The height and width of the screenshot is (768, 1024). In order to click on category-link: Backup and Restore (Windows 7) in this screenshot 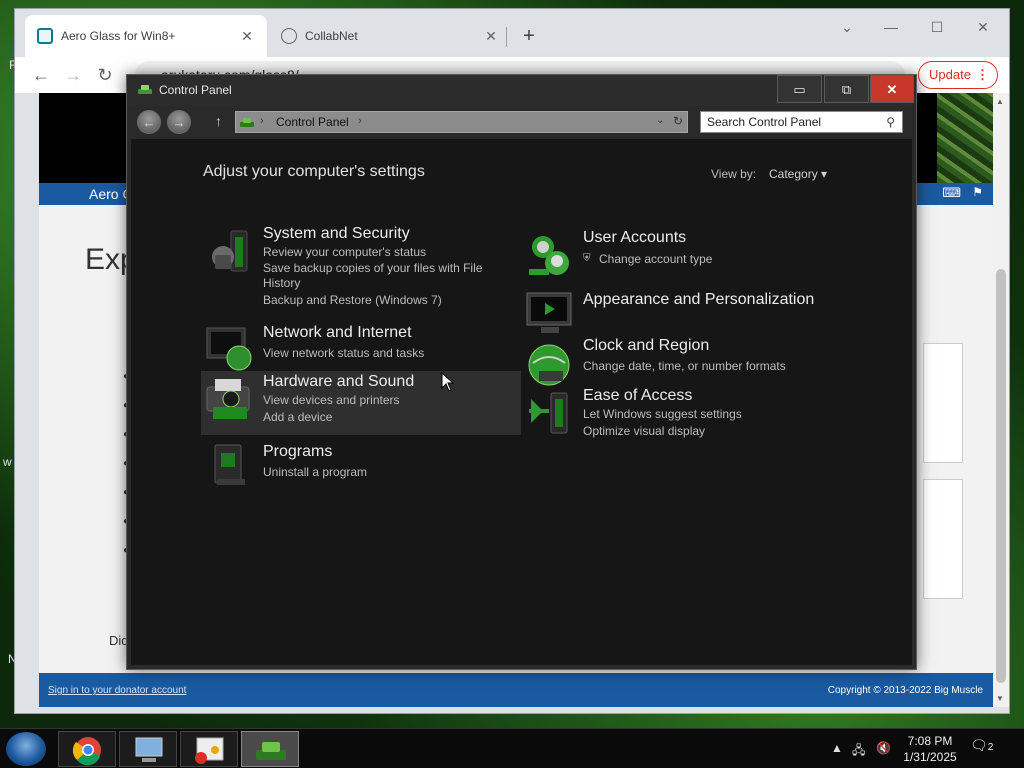, I will do `click(352, 300)`.